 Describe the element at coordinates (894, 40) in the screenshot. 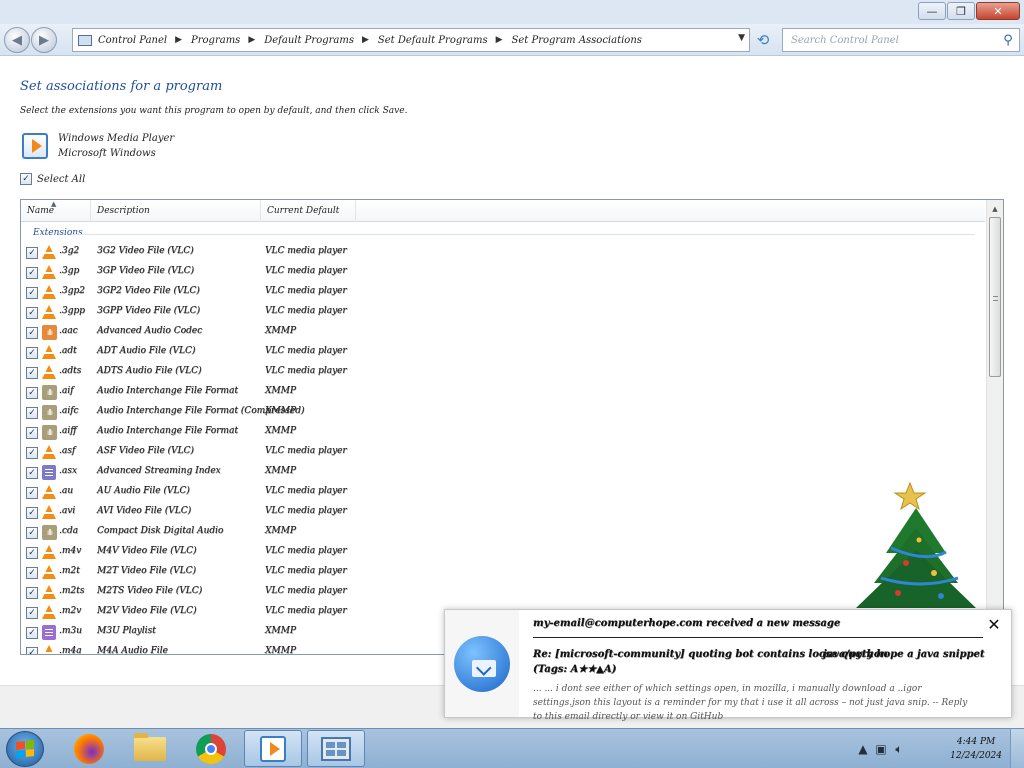

I see `search-input: Search Control Panel` at that location.